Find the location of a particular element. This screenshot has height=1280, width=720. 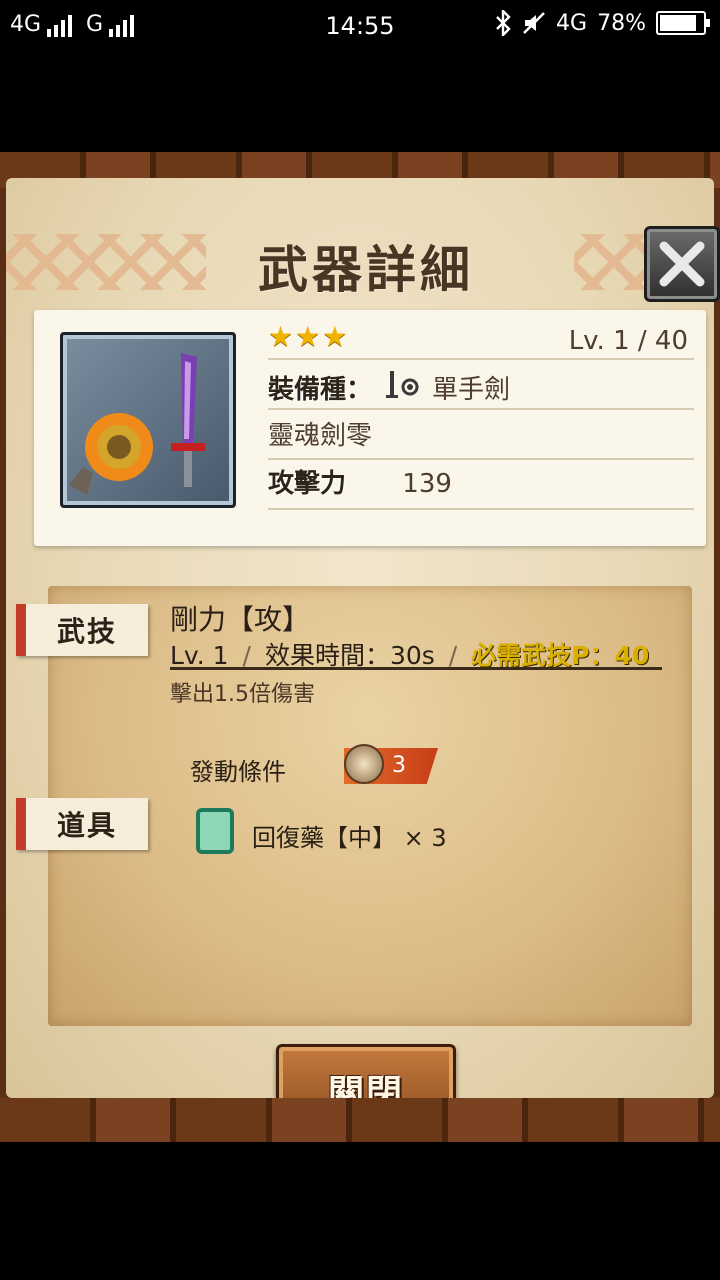

dialog-title: 武器詳細 is located at coordinates (366, 269).